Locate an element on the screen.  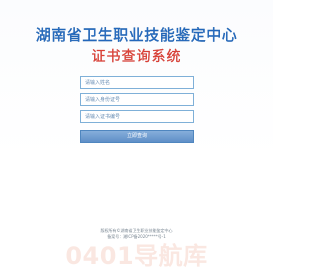
id-number-input is located at coordinates (137, 99).